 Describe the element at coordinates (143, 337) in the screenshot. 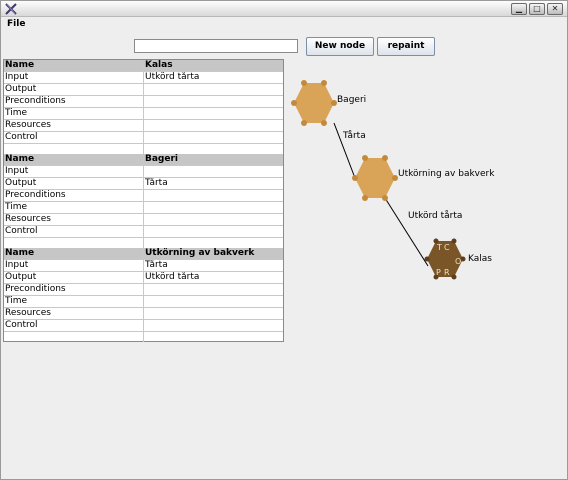

I see `table-spacer-row` at that location.